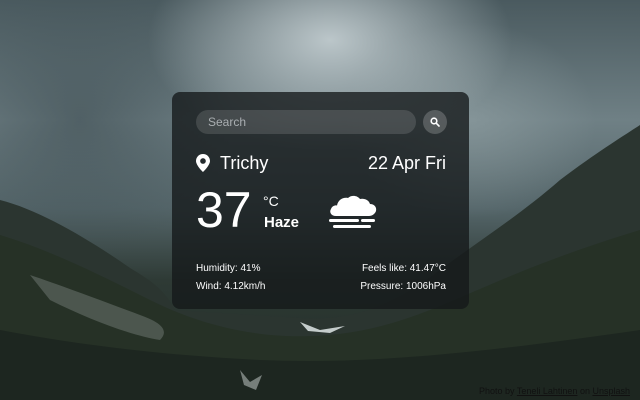 Image resolution: width=640 pixels, height=400 pixels. Describe the element at coordinates (282, 222) in the screenshot. I see `weather-condition: Haze` at that location.